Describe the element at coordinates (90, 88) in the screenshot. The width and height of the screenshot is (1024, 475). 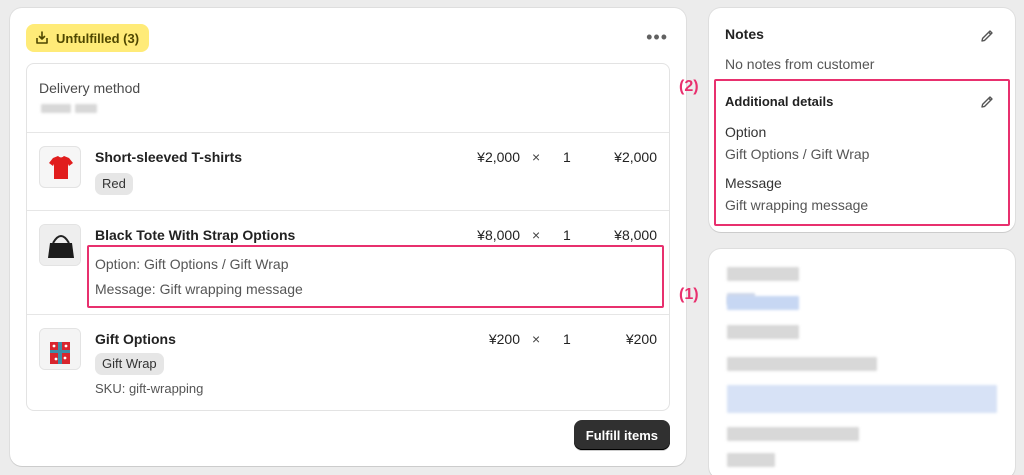
I see `delivery-method-label: Delivery method` at that location.